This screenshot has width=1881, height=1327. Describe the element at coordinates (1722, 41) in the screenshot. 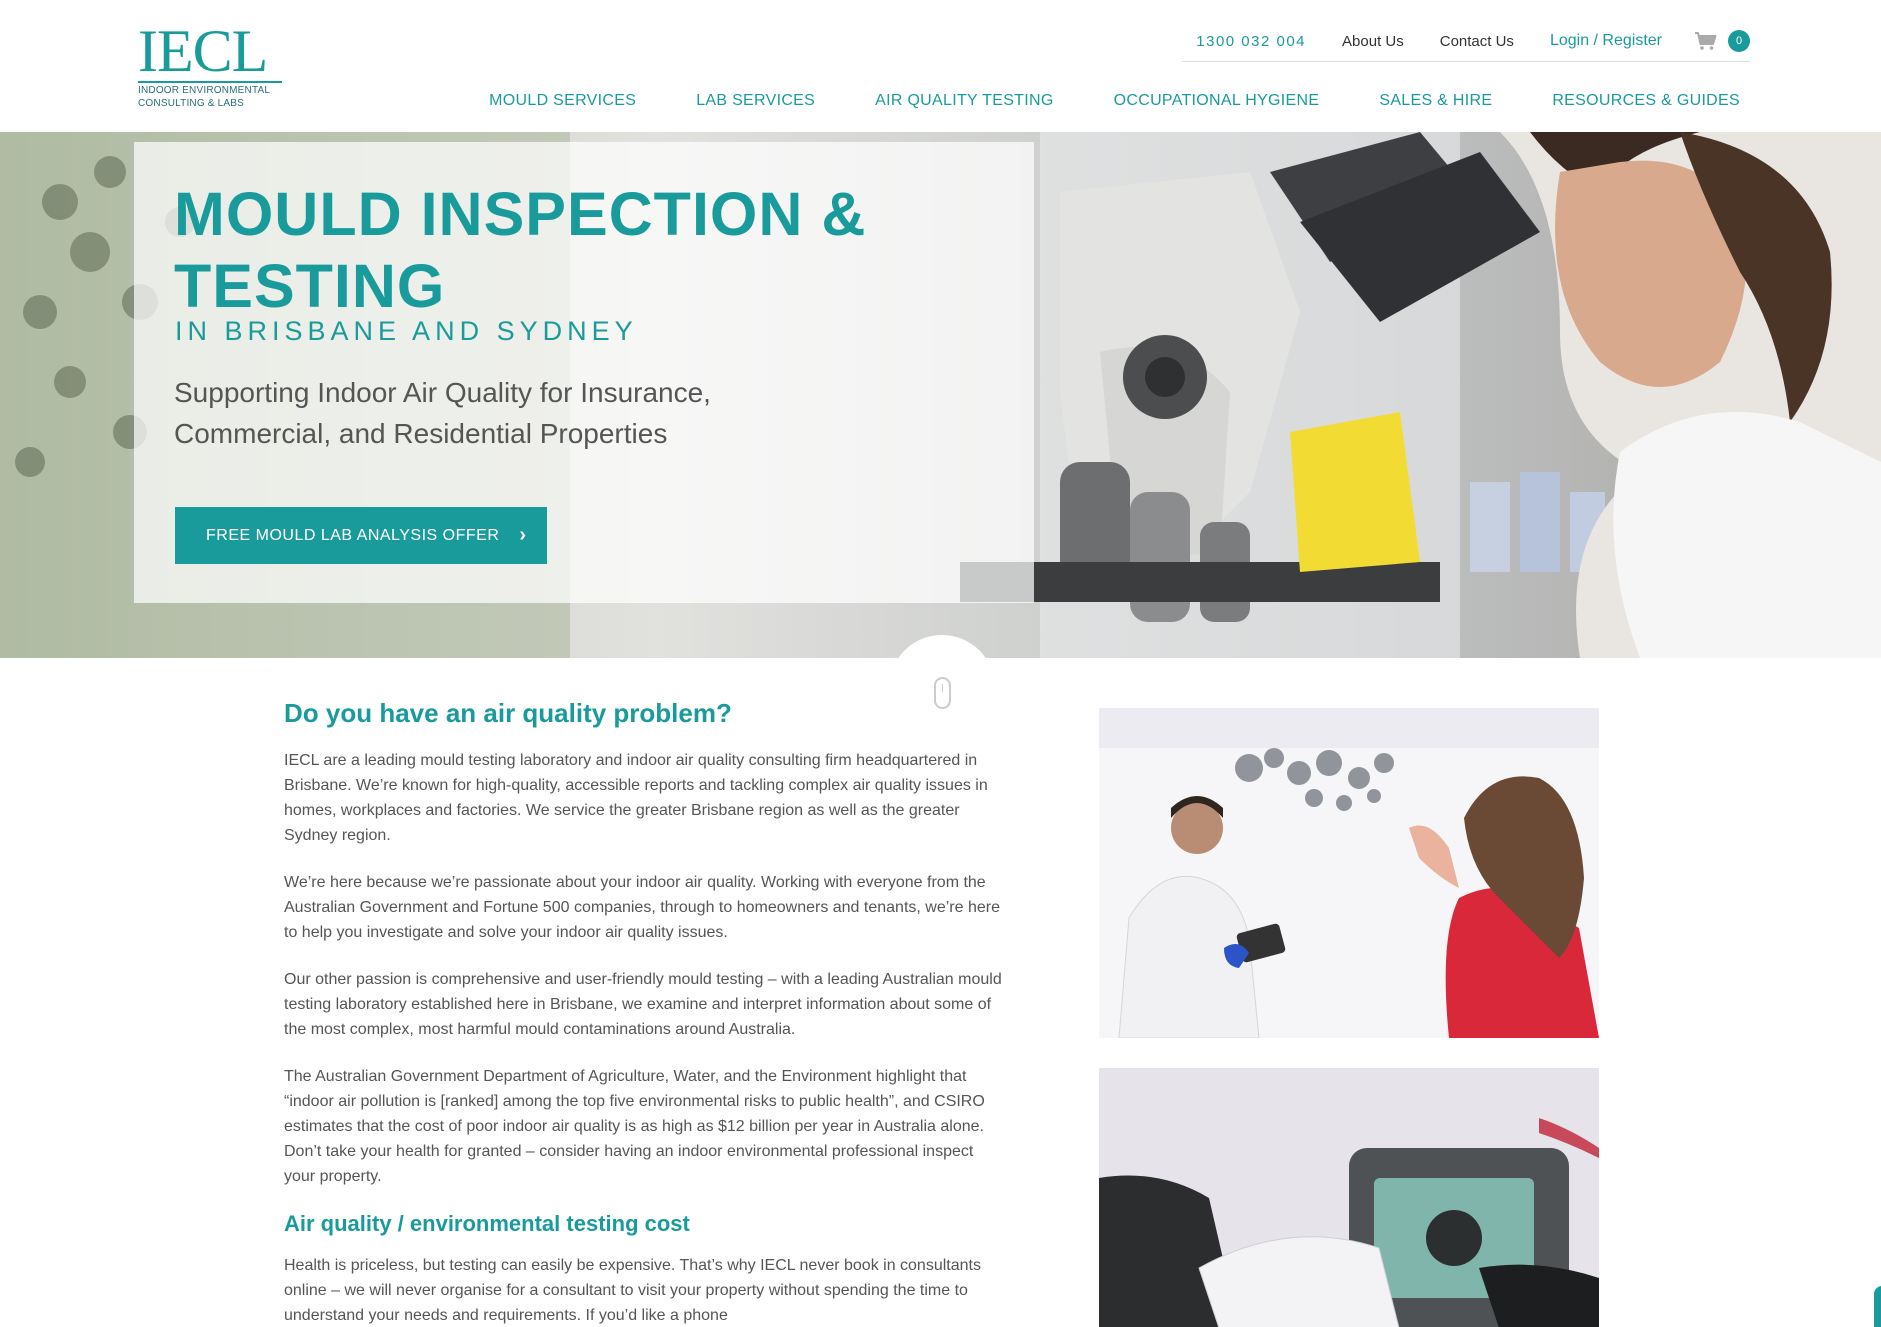

I see `cart-button: 0` at that location.